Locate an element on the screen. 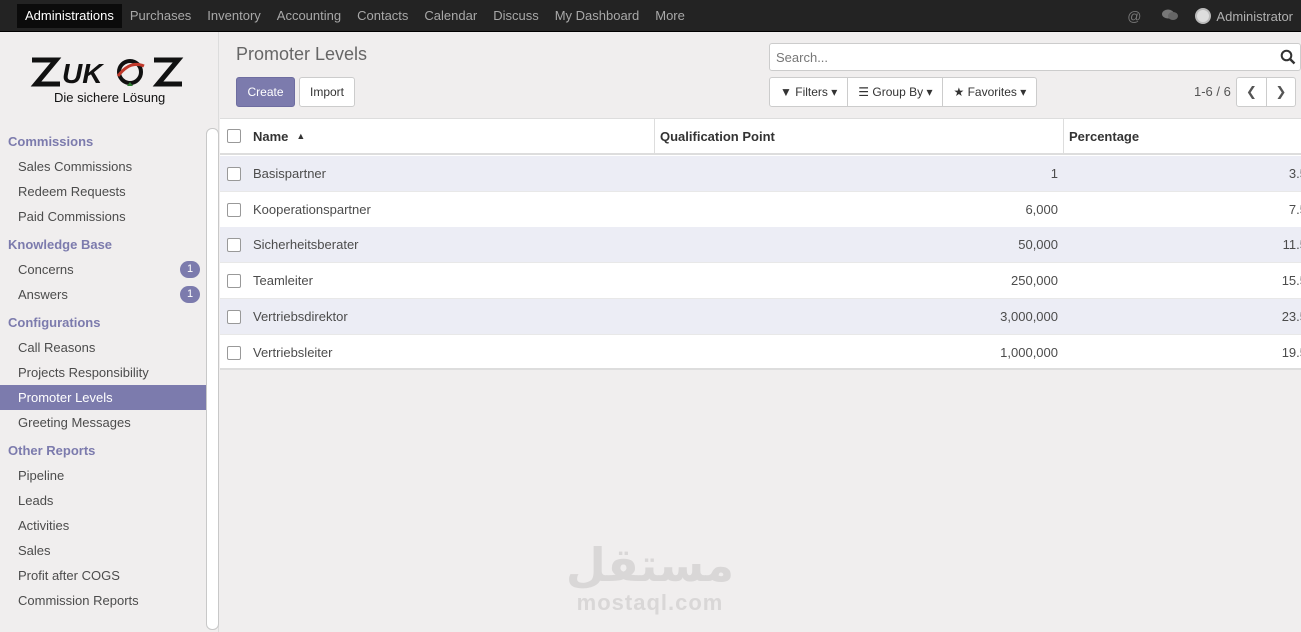  groupby-dropdown: ☰ Group By ▾ is located at coordinates (894, 92).